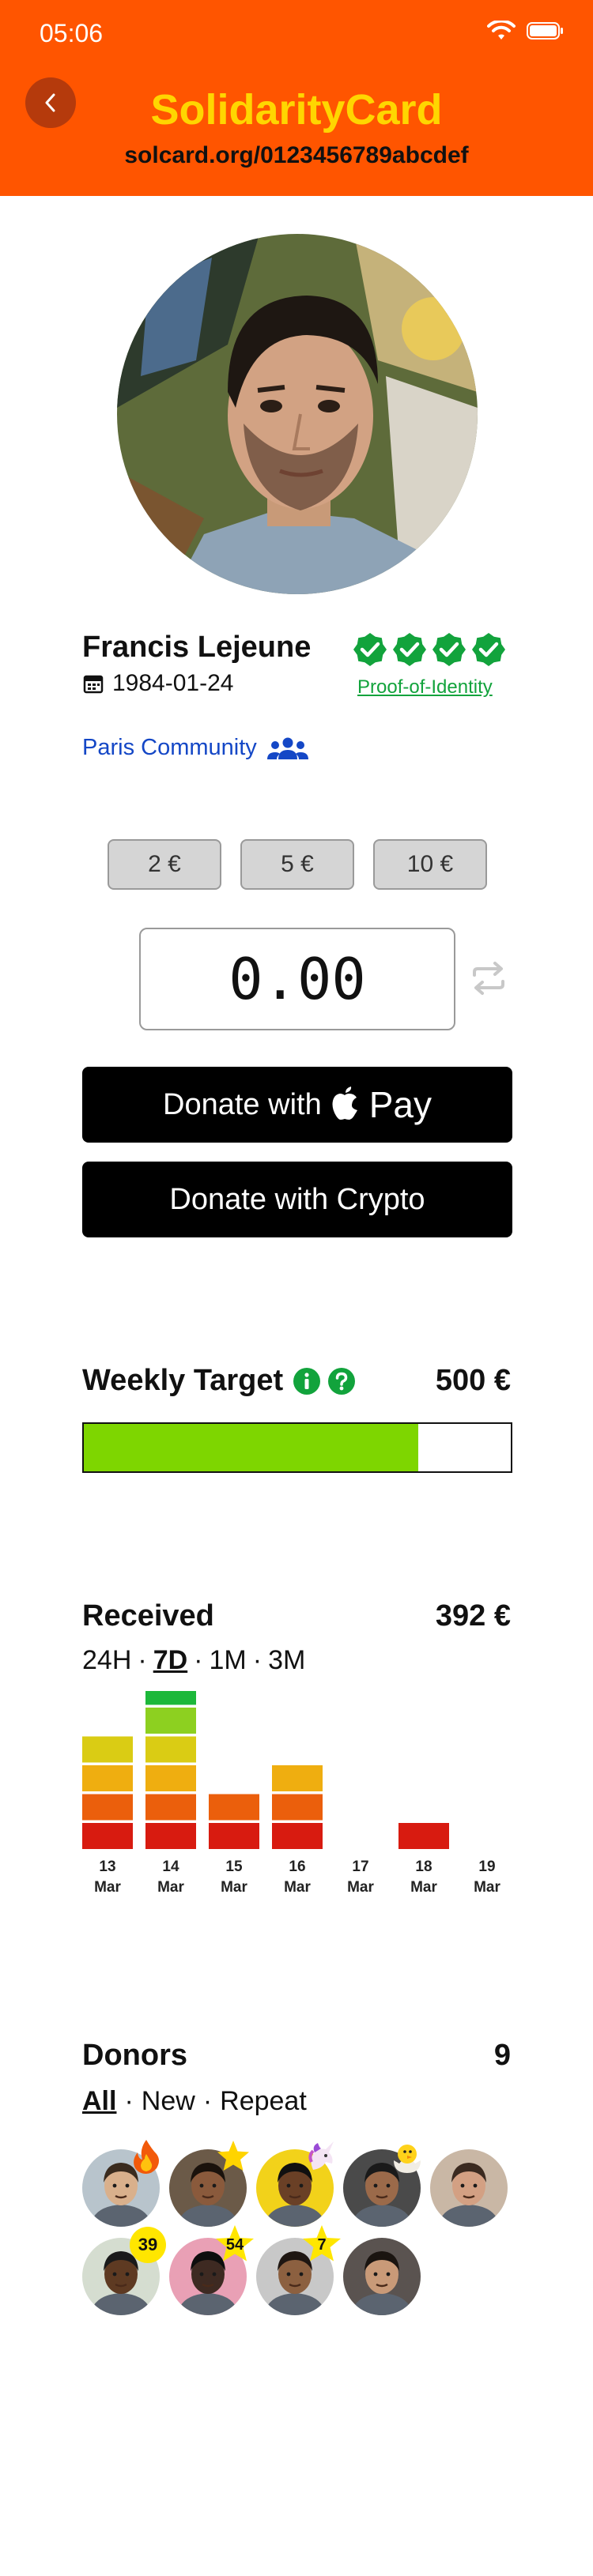  Describe the element at coordinates (297, 1867) in the screenshot. I see `x-tick-day: 16` at that location.